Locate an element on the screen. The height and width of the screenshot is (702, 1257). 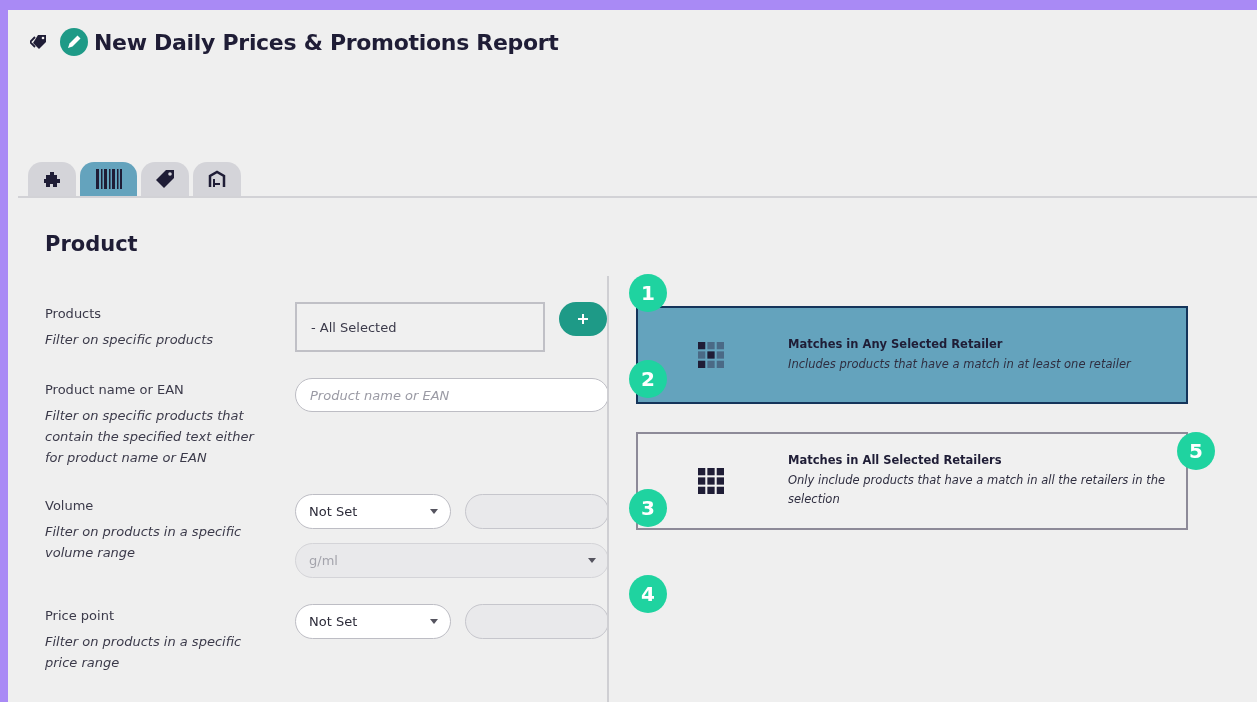
step-badge: 4 is located at coordinates (648, 594).